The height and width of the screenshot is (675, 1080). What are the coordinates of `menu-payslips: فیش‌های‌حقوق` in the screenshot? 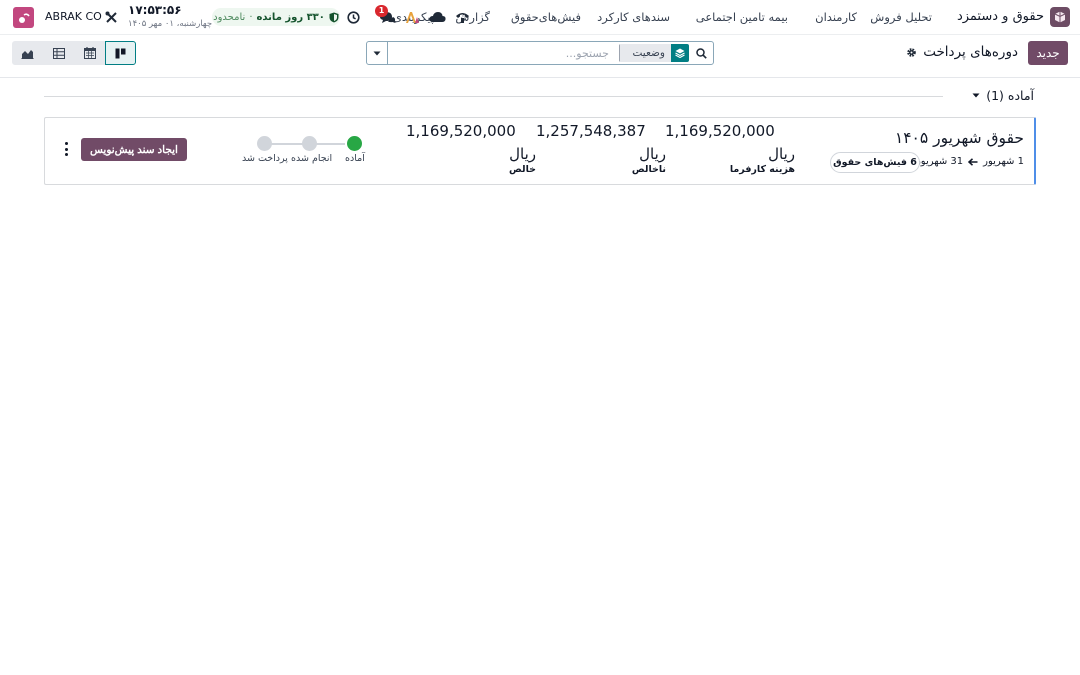 It's located at (546, 17).